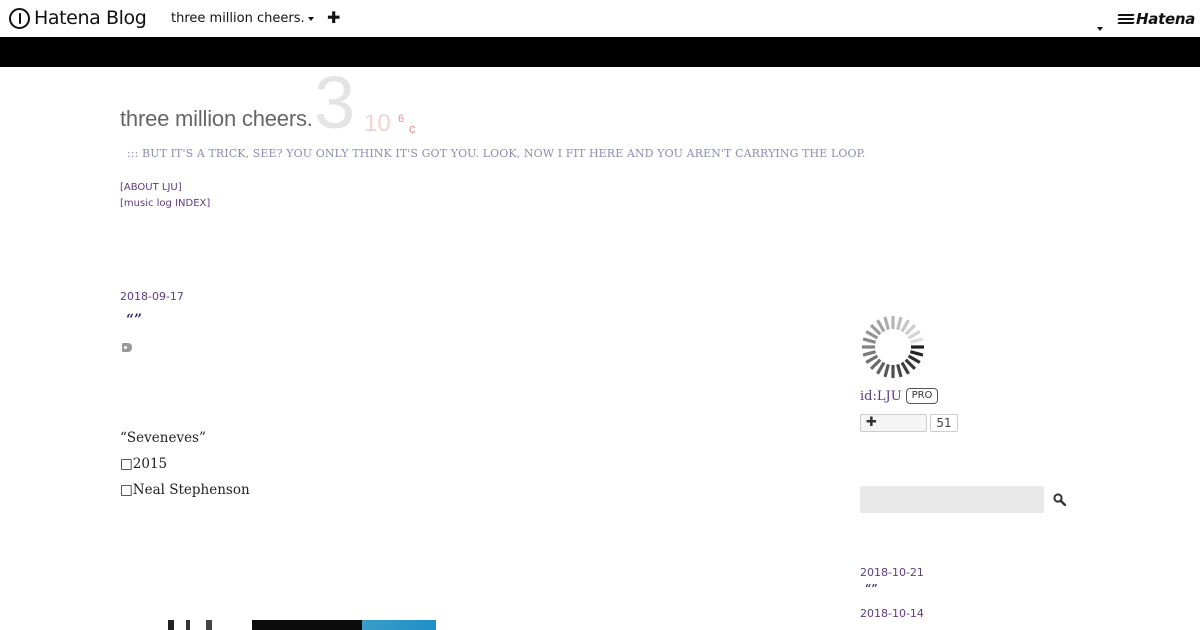 The image size is (1200, 630). I want to click on search-input, so click(952, 499).